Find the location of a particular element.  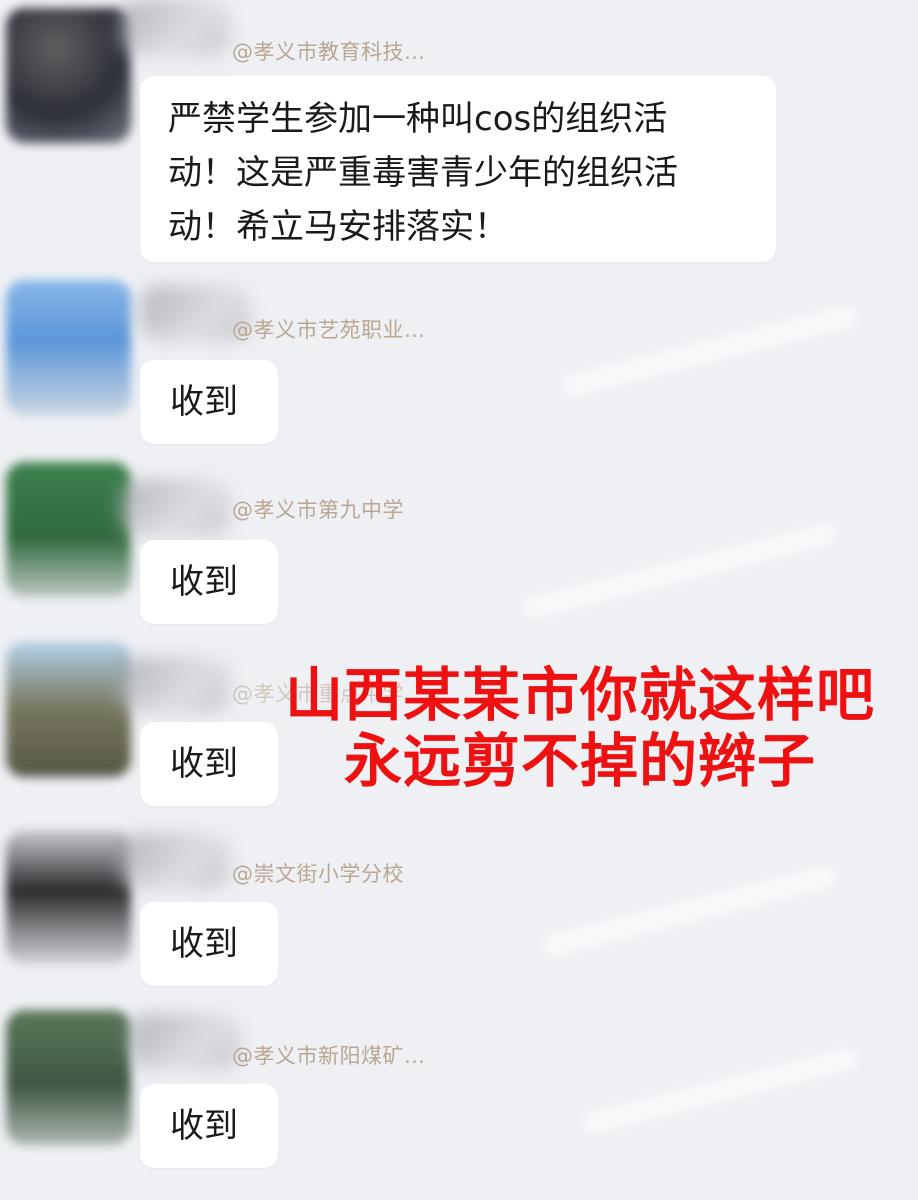

overlay-caption: 山西某某市你就这样吧 永远剪不掉的辫子 is located at coordinates (580, 728).